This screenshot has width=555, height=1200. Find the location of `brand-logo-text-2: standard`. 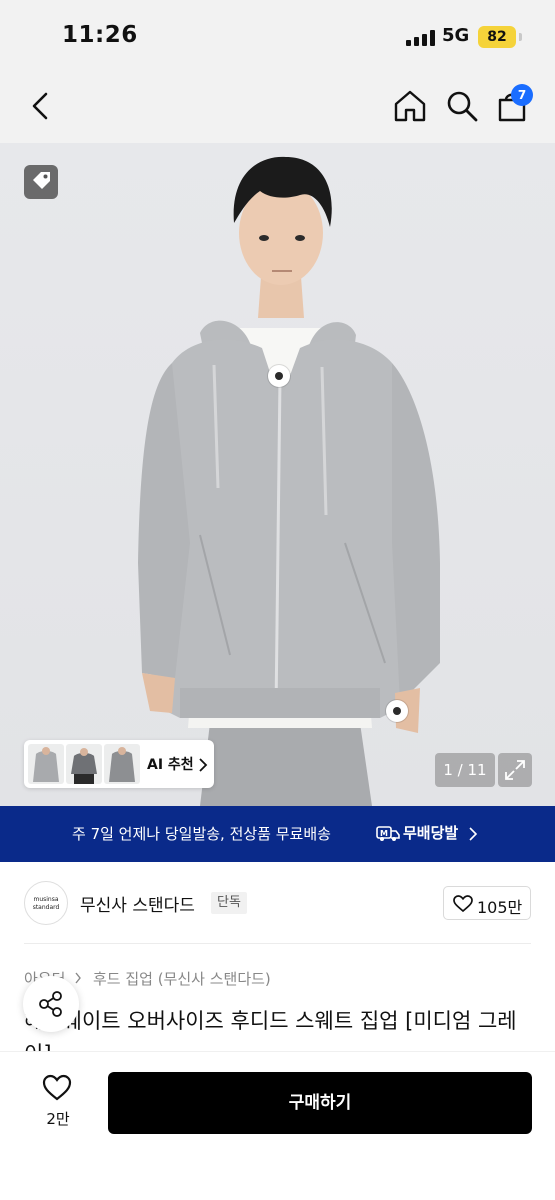

brand-logo-text-2: standard is located at coordinates (46, 907).